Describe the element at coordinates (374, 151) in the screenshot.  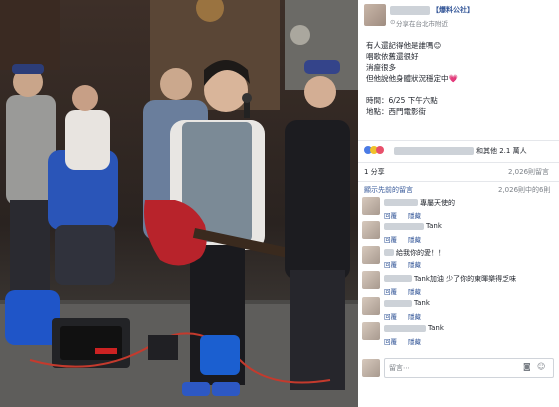
I see `reaction-icons` at that location.